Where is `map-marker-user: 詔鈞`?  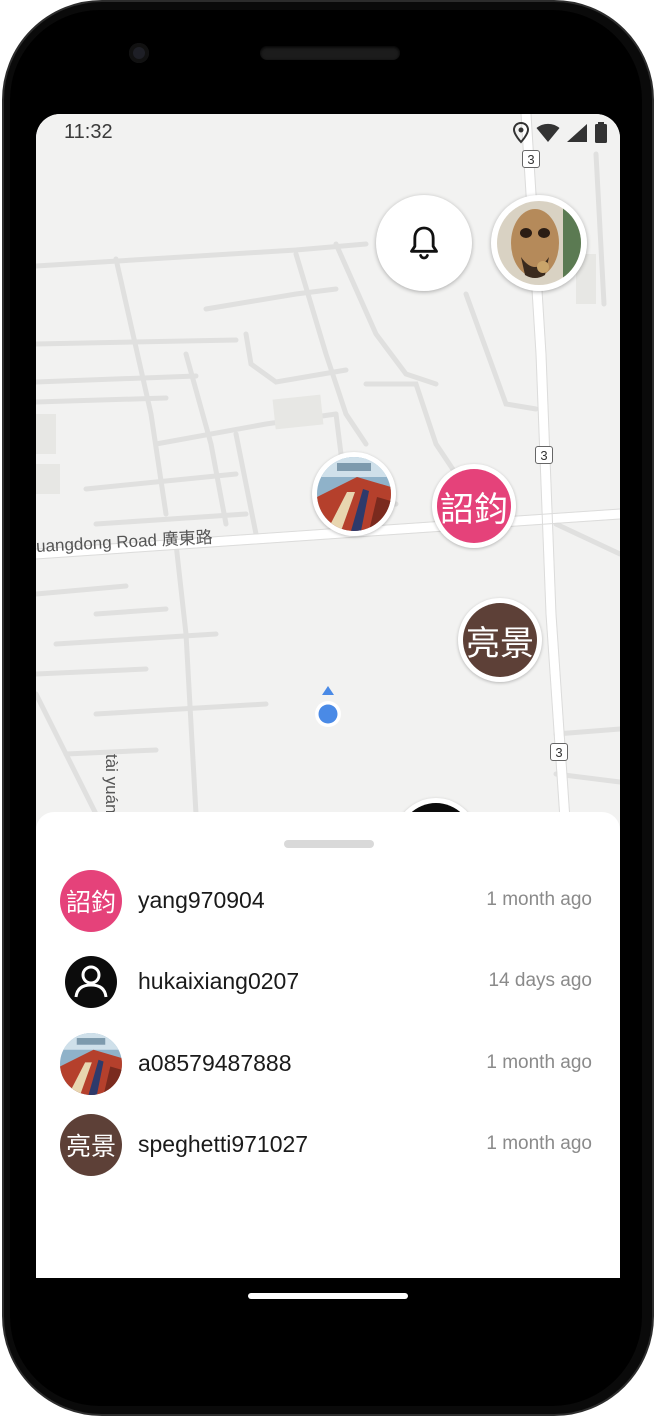
map-marker-user: 詔鈞 is located at coordinates (474, 506).